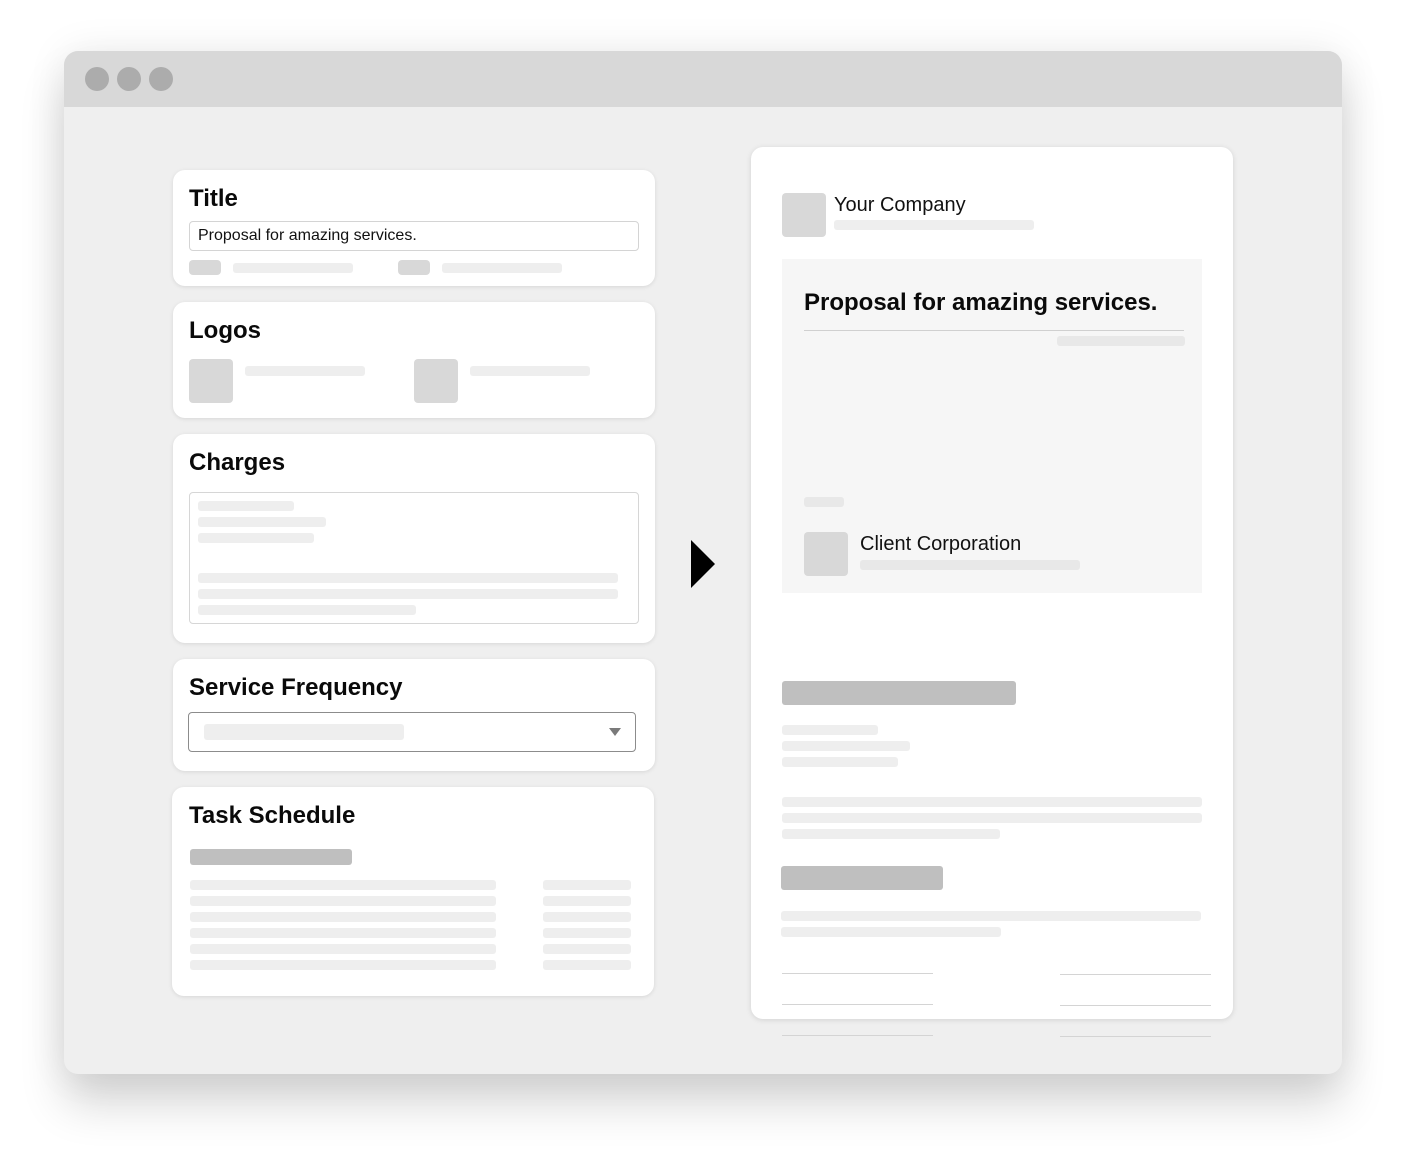  I want to click on title-card: Title, so click(414, 228).